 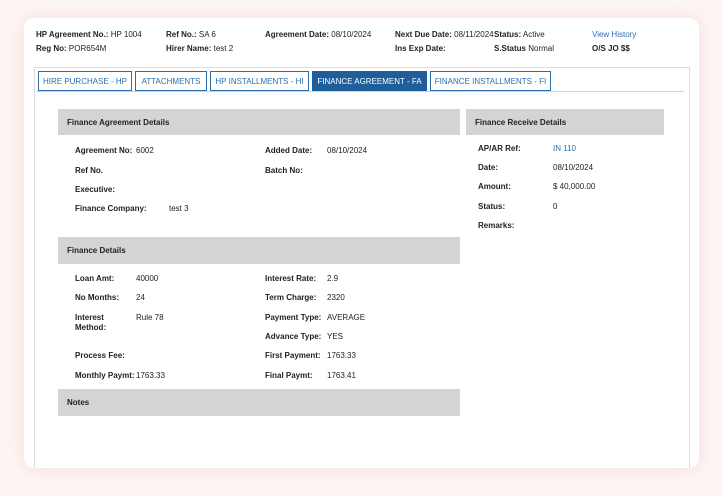 I want to click on ref-no-label: Ref No.:, so click(x=181, y=34).